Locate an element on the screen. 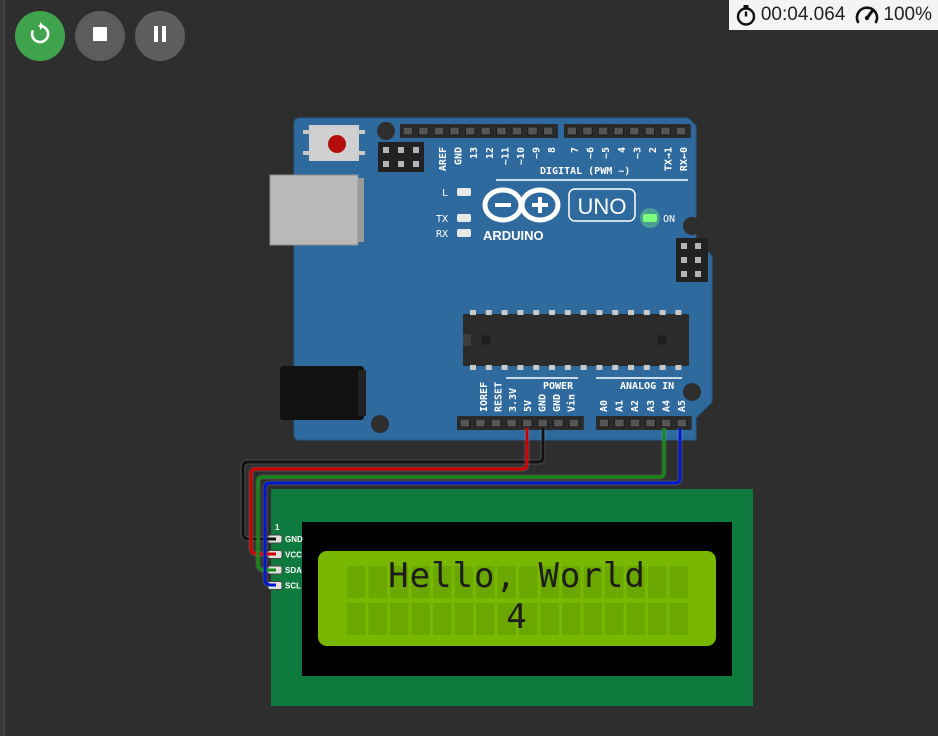 Image resolution: width=938 pixels, height=736 pixels. power-pin-label: IOREF is located at coordinates (484, 397).